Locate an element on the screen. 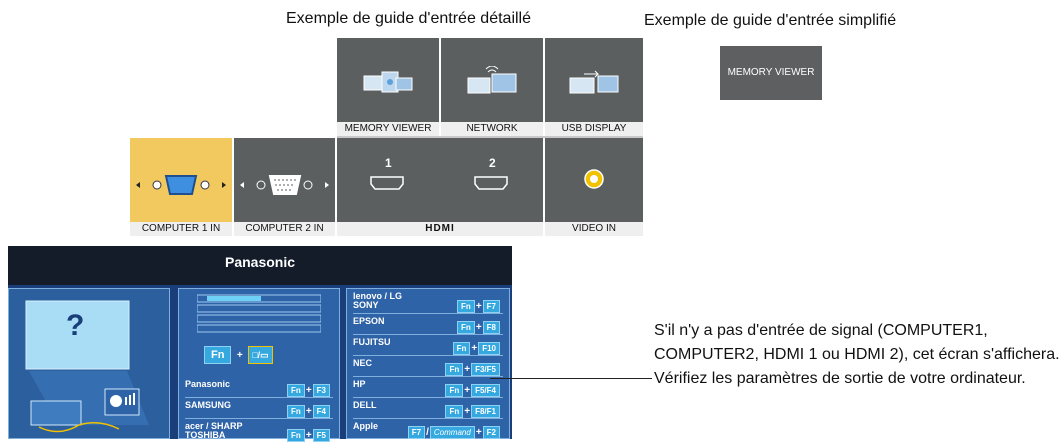 The image size is (1061, 443). network-icon is located at coordinates (492, 80).